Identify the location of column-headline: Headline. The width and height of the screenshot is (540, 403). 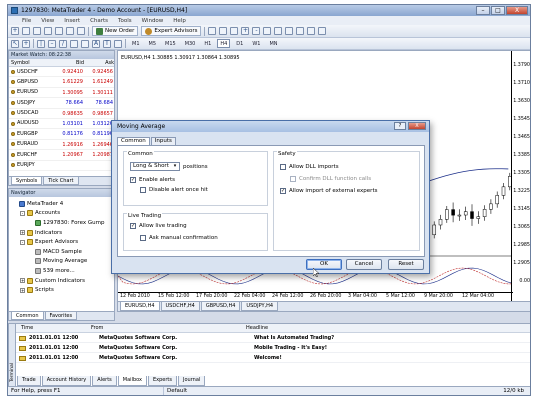
(371, 328).